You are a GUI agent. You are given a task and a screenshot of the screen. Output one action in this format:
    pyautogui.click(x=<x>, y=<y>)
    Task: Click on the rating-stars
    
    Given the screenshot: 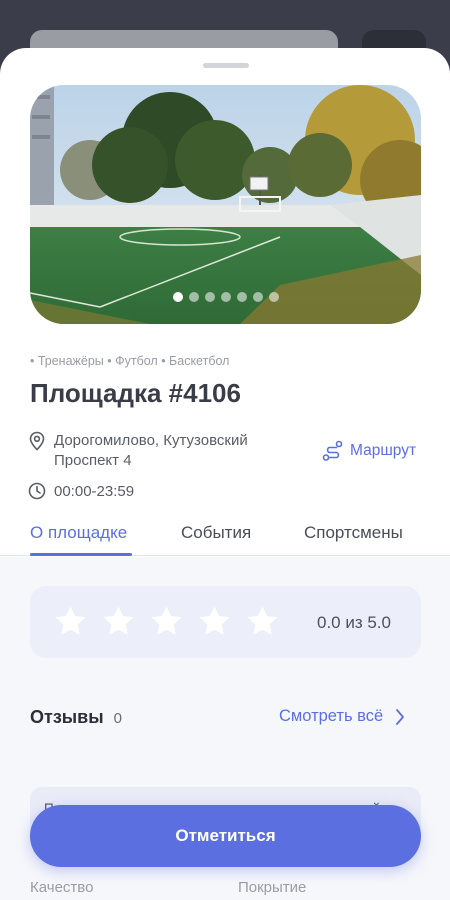 What is the action you would take?
    pyautogui.click(x=166, y=621)
    